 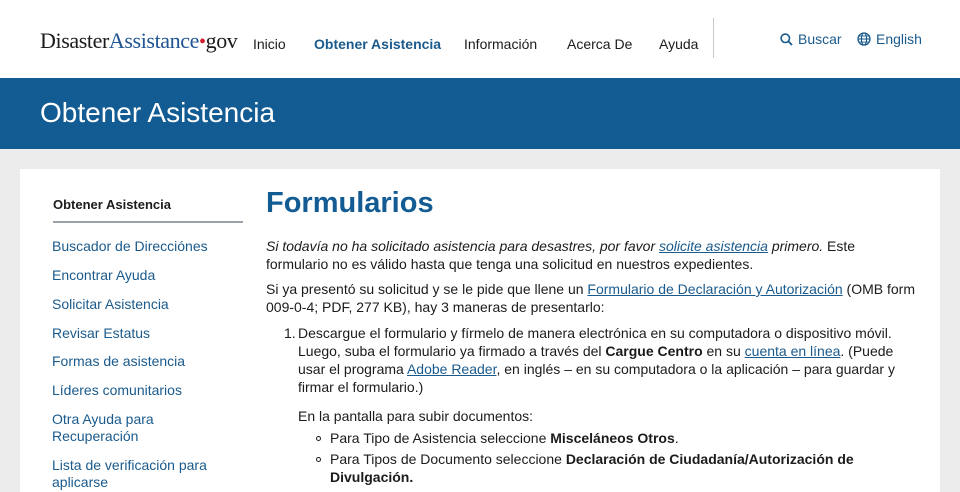 I want to click on site-logo: DisasterAssistance•gov, so click(x=139, y=41).